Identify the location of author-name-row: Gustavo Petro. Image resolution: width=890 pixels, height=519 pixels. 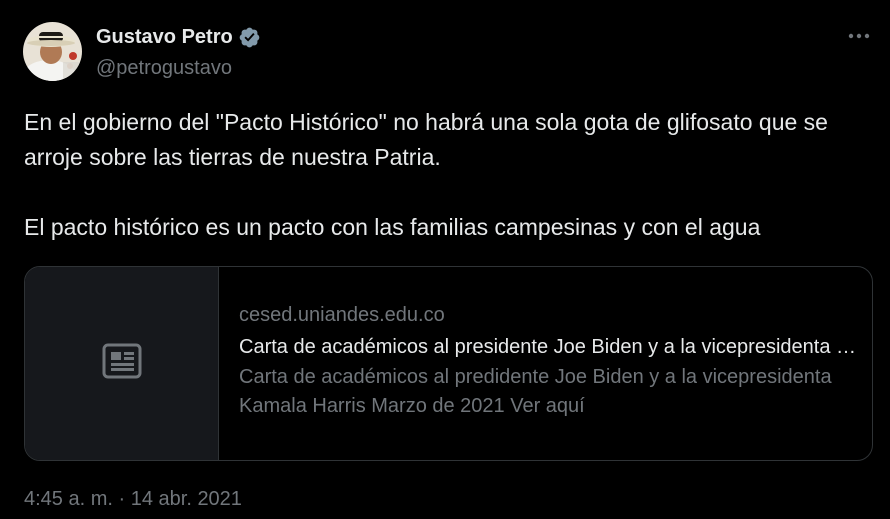
(178, 37).